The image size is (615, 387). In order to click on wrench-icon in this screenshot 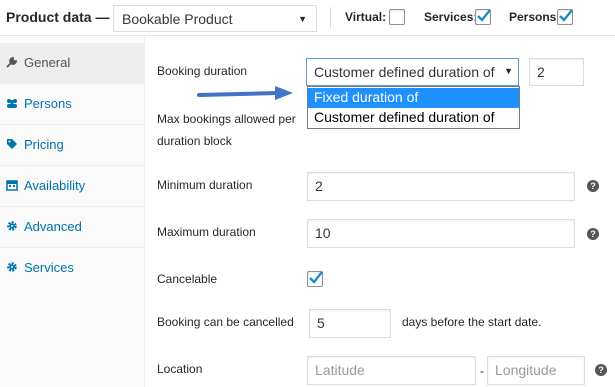, I will do `click(11, 62)`.